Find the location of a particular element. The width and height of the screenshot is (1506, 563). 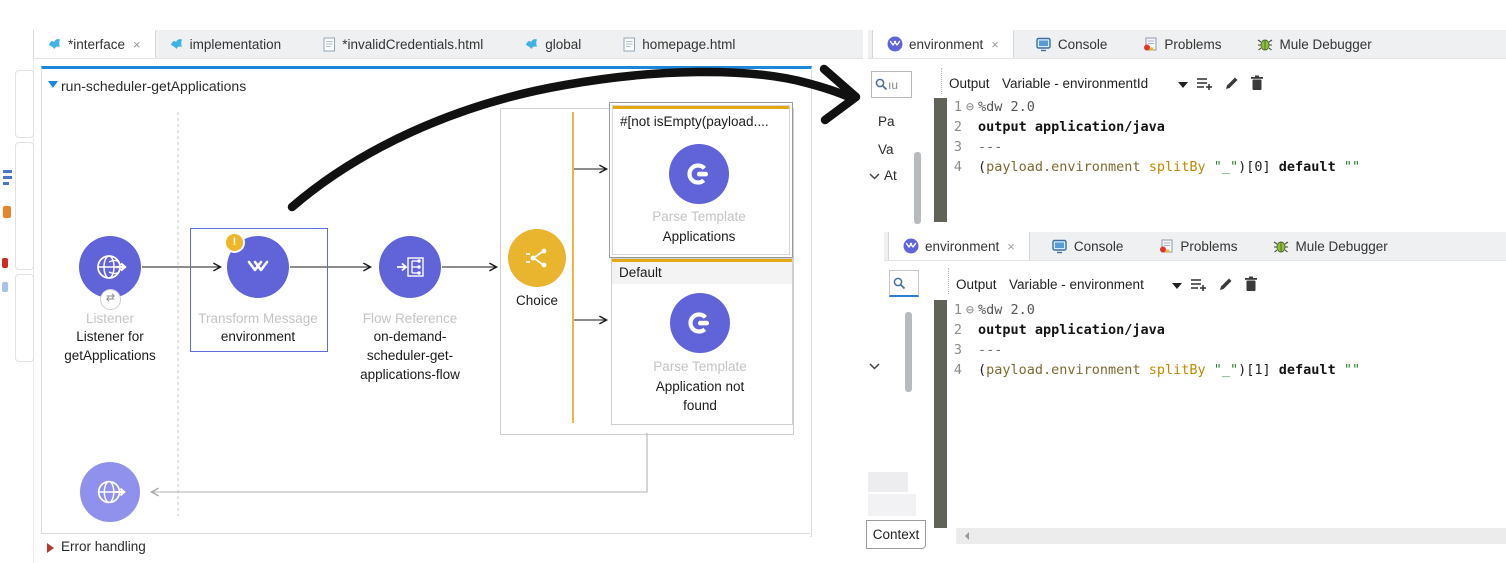

error-handling-label: Error handling is located at coordinates (103, 546).